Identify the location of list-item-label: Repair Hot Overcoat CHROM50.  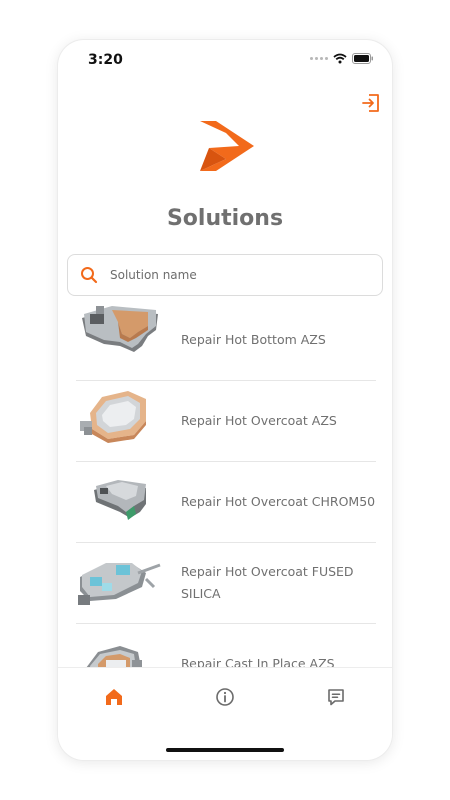
(278, 501).